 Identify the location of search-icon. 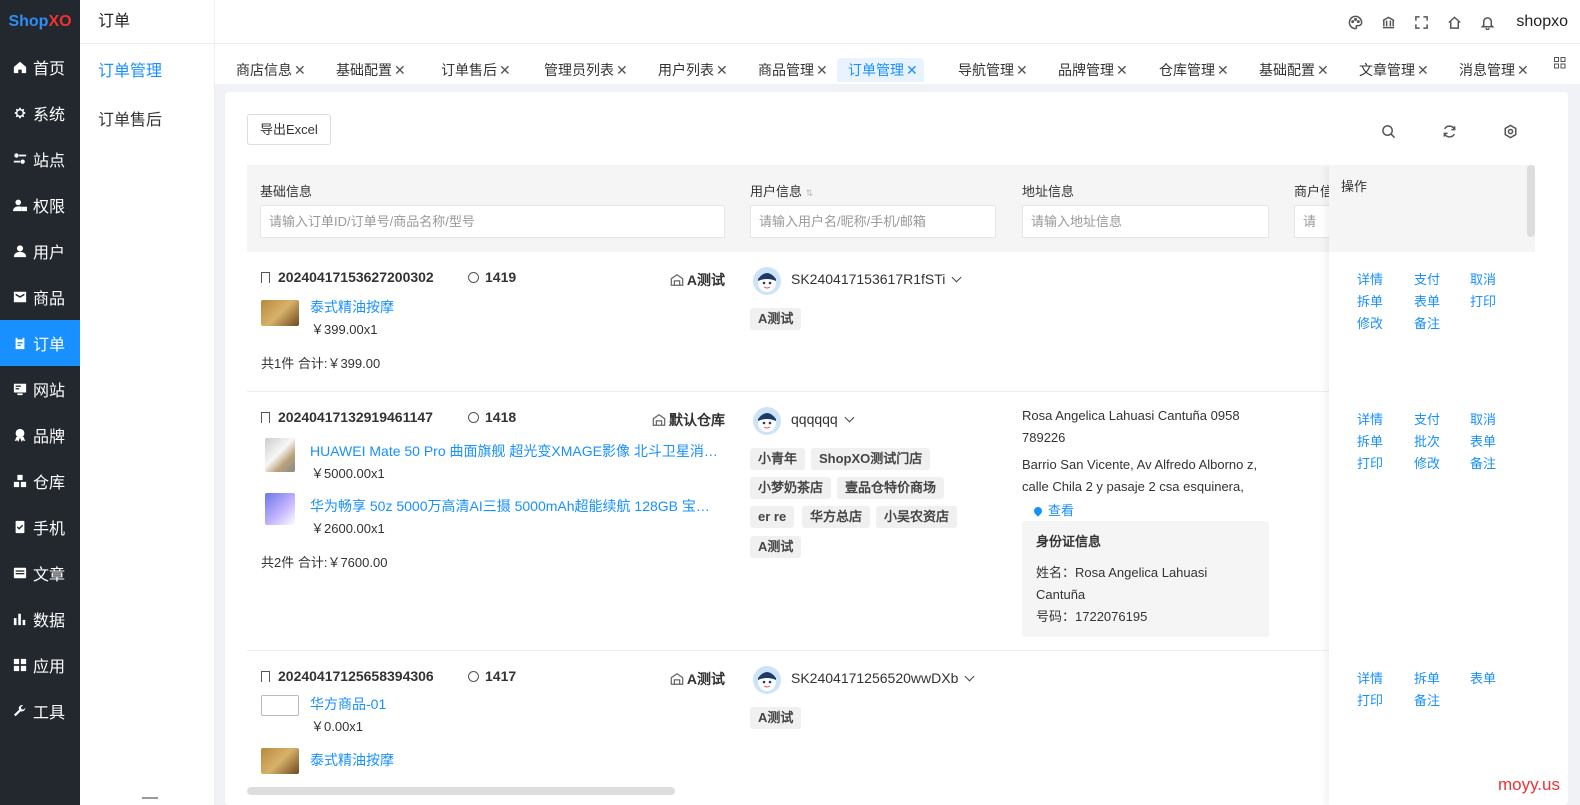
(1389, 132).